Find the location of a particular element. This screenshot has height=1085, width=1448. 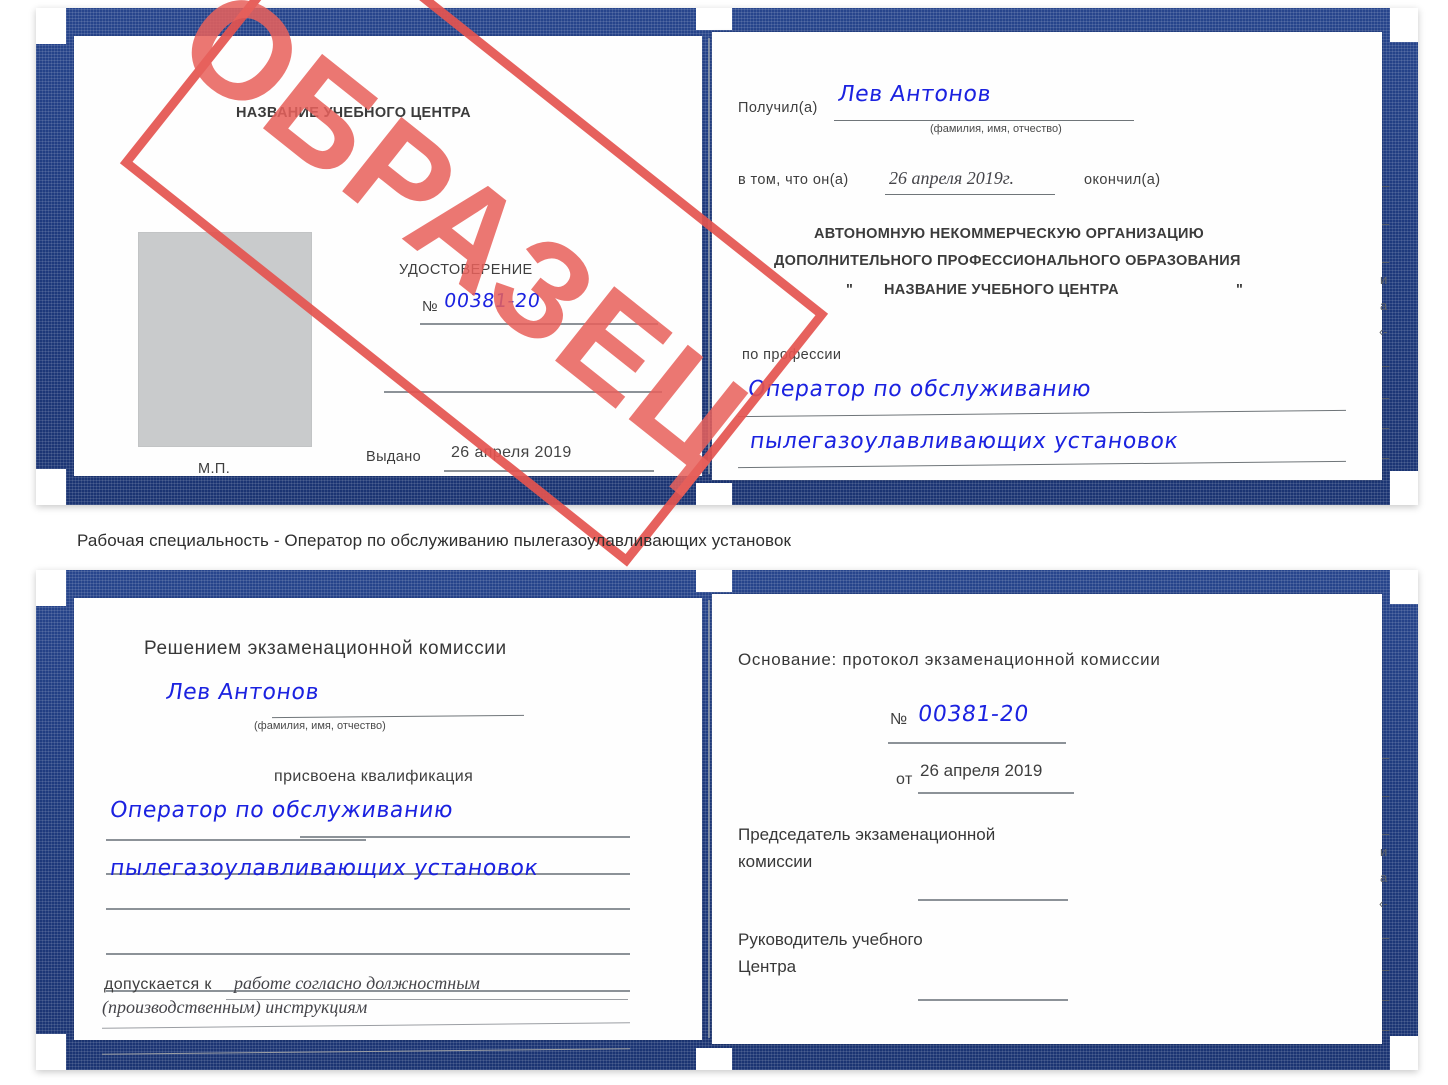

front-right-finished-label: окончил(а) is located at coordinates (1122, 180).